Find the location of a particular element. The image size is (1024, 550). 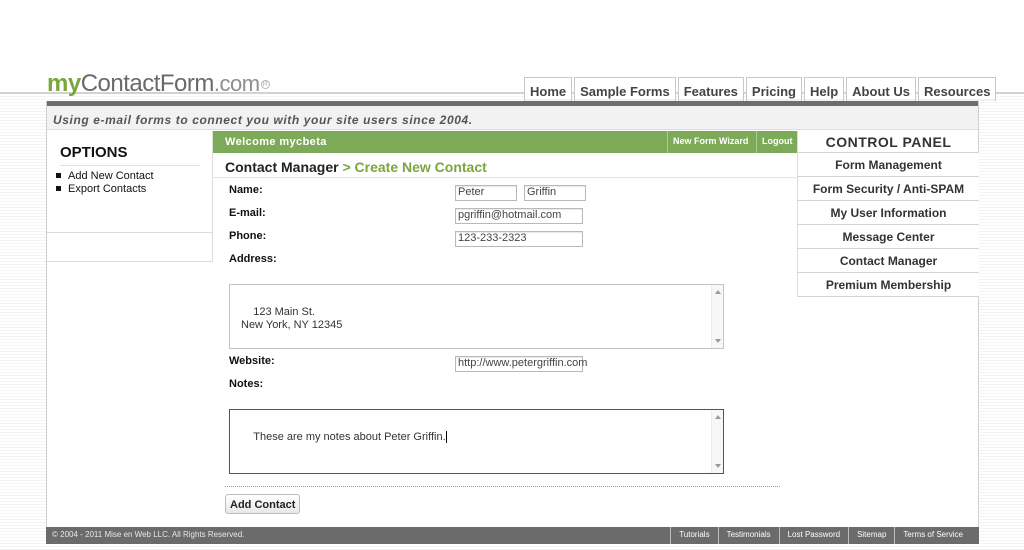

address-textarea: 123 Main St. New York, NY 12345 is located at coordinates (476, 316).